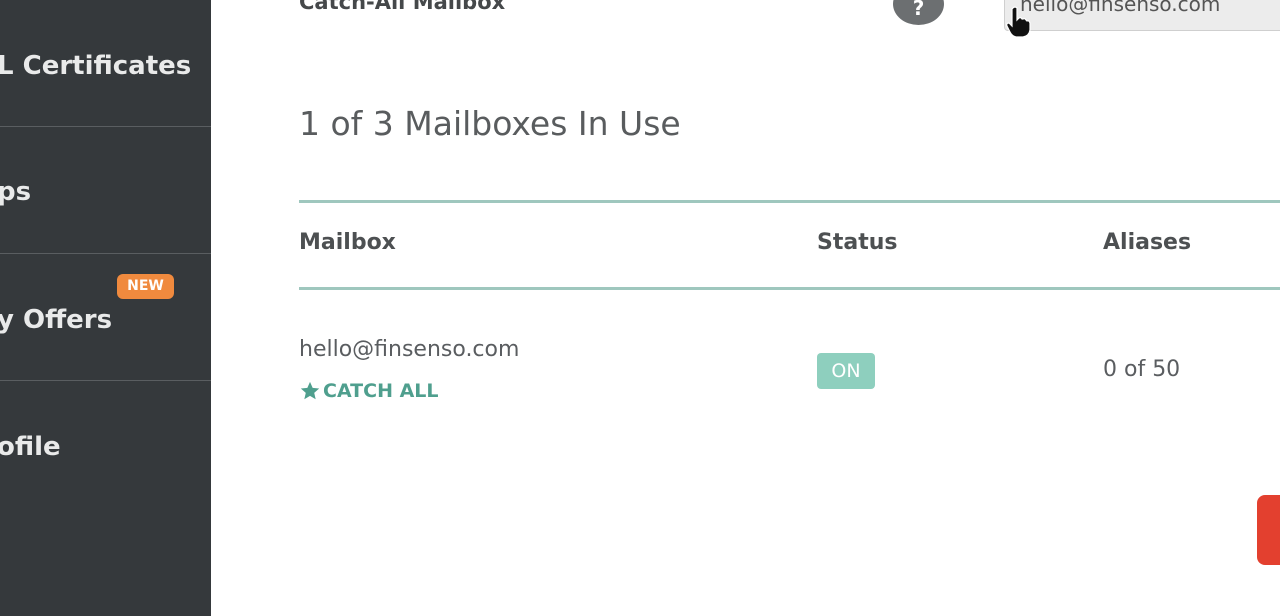 The height and width of the screenshot is (616, 1280). I want to click on sidebar-item-offers: y Offers, so click(105, 317).